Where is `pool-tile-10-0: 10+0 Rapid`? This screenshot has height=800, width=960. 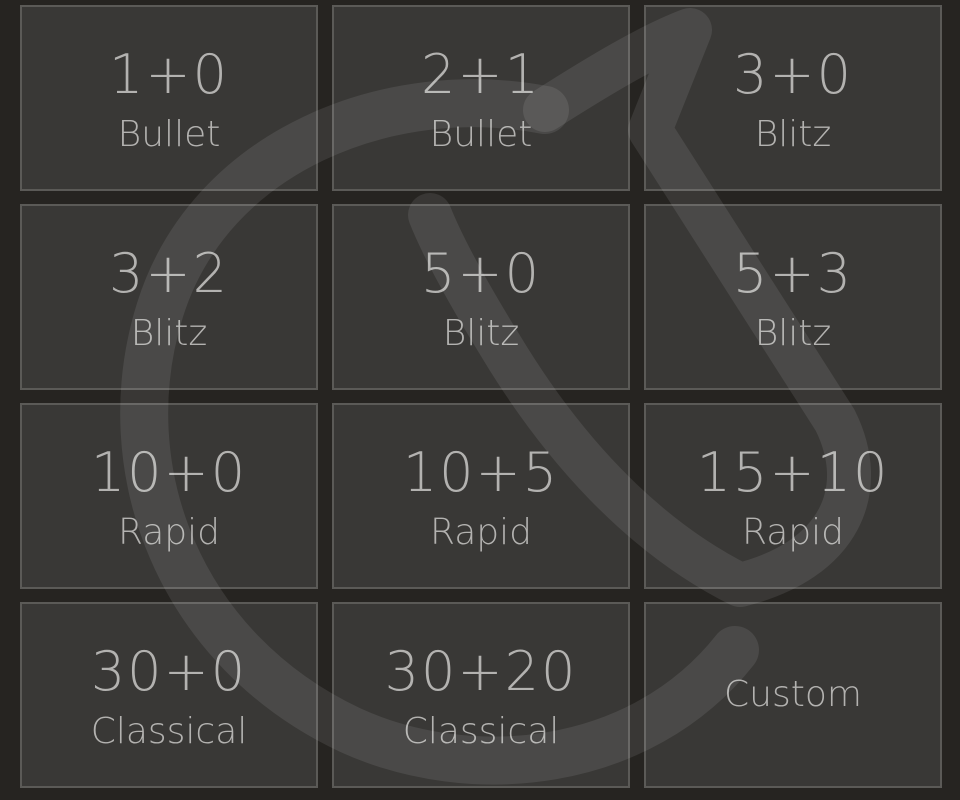 pool-tile-10-0: 10+0 Rapid is located at coordinates (169, 496).